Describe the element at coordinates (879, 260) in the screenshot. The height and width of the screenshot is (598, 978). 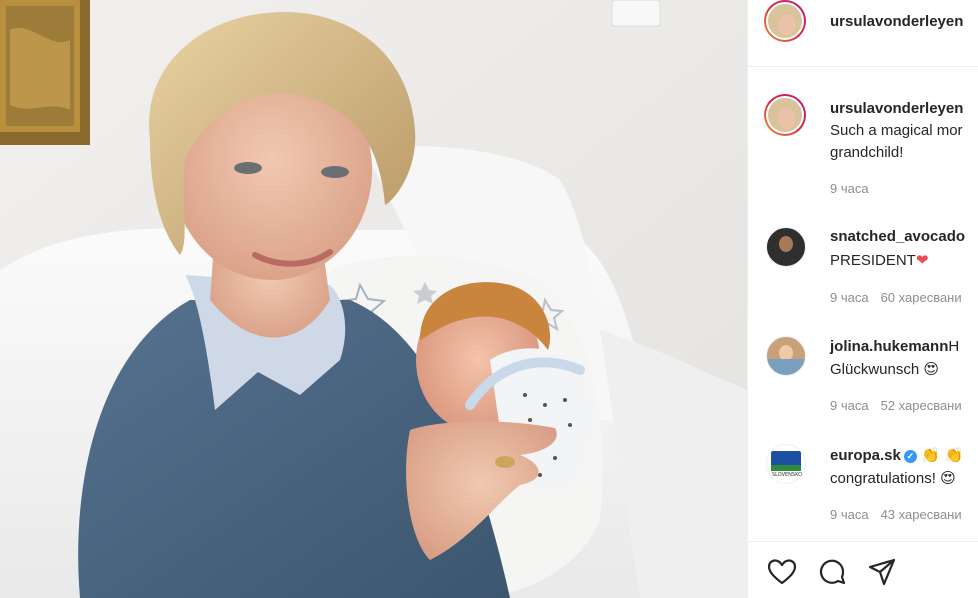
I see `comment-text: PRESIDENT❤` at that location.